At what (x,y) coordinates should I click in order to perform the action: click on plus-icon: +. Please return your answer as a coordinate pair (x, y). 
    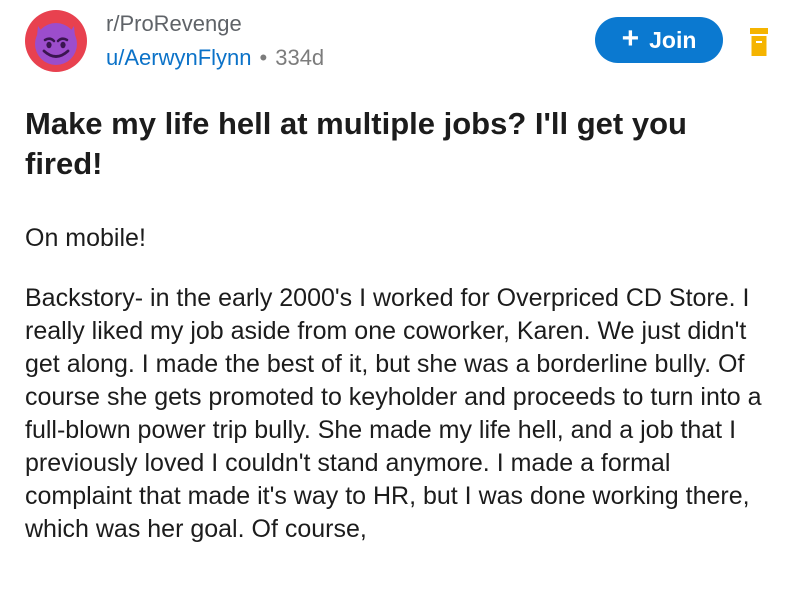
    Looking at the image, I should click on (630, 38).